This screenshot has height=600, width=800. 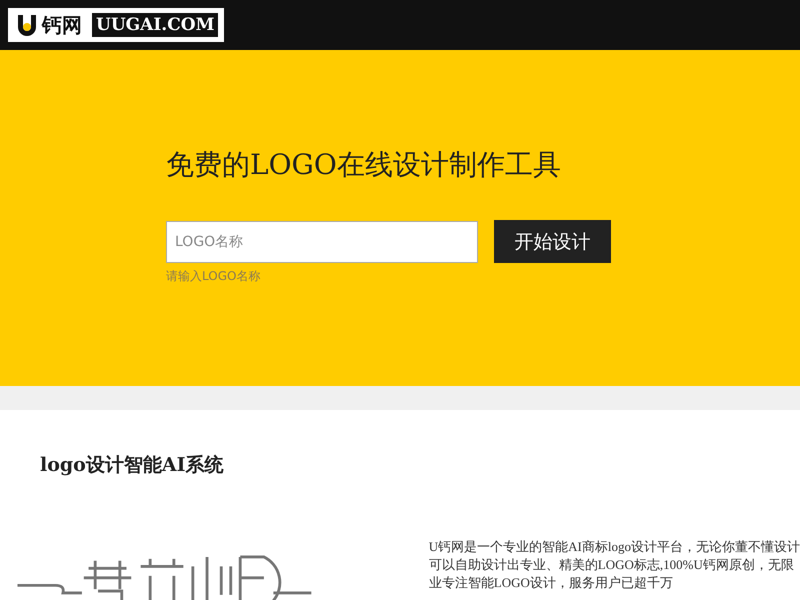 I want to click on description-text: U钙网是一个专业的智能AI商标logo设计平台，无论你董不懂设计, so click(x=614, y=547).